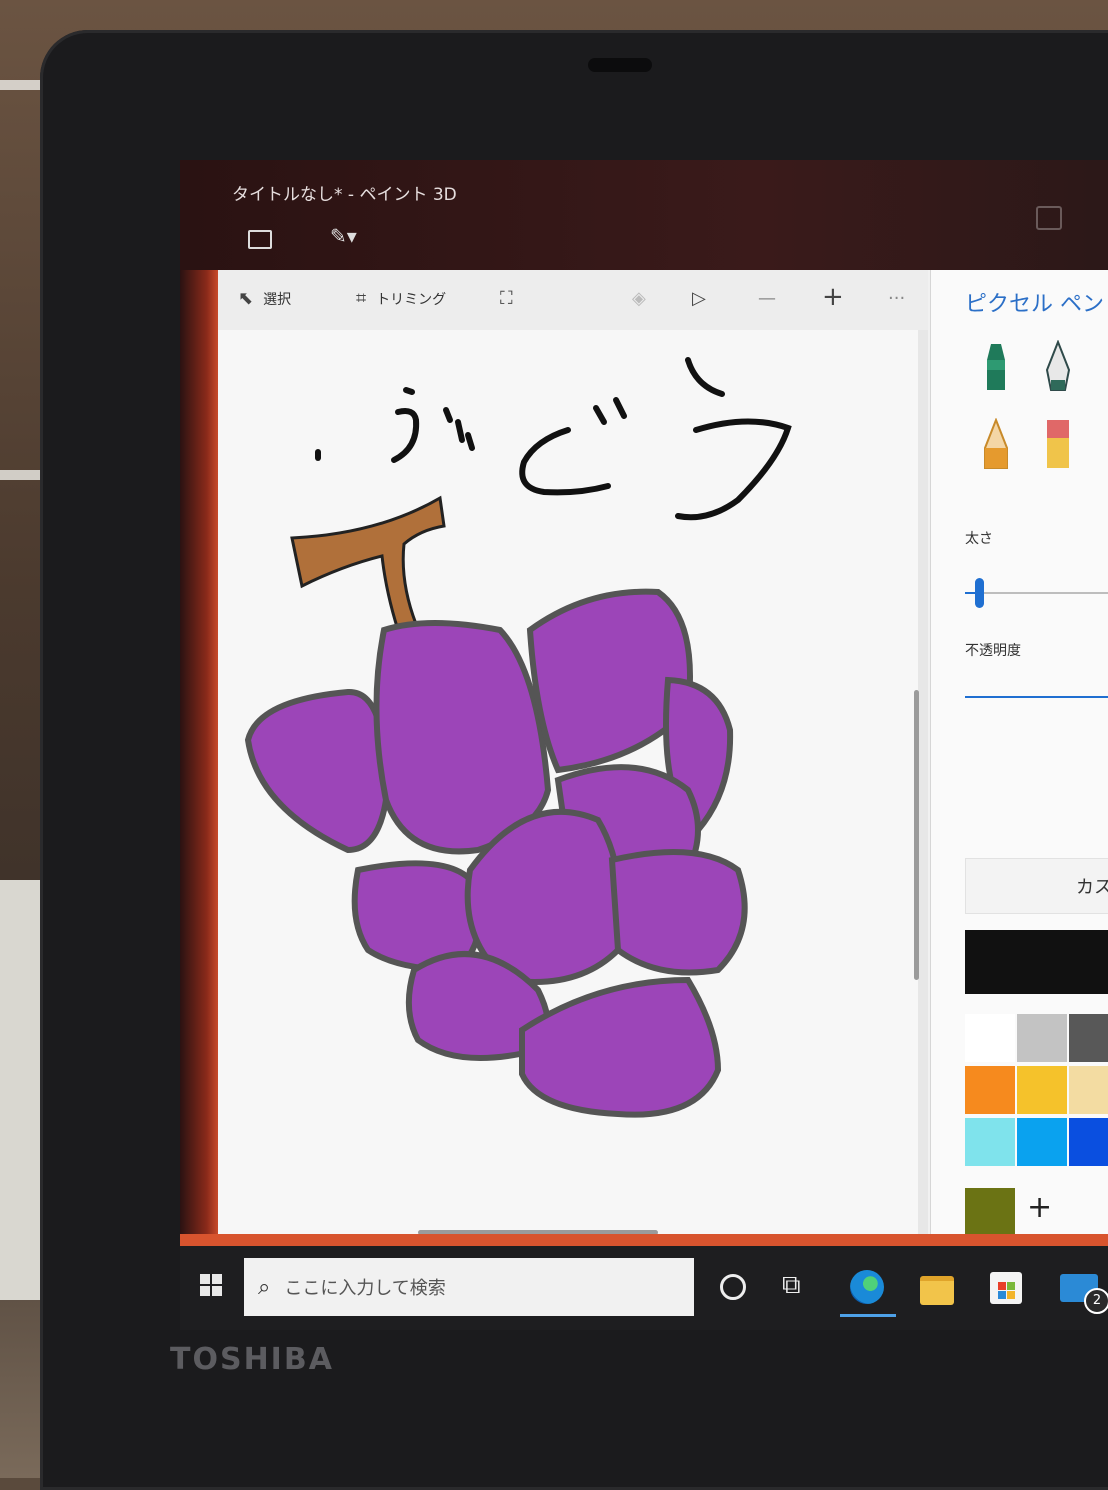 The height and width of the screenshot is (1490, 1108). Describe the element at coordinates (411, 299) in the screenshot. I see `crop-label: トリミング` at that location.